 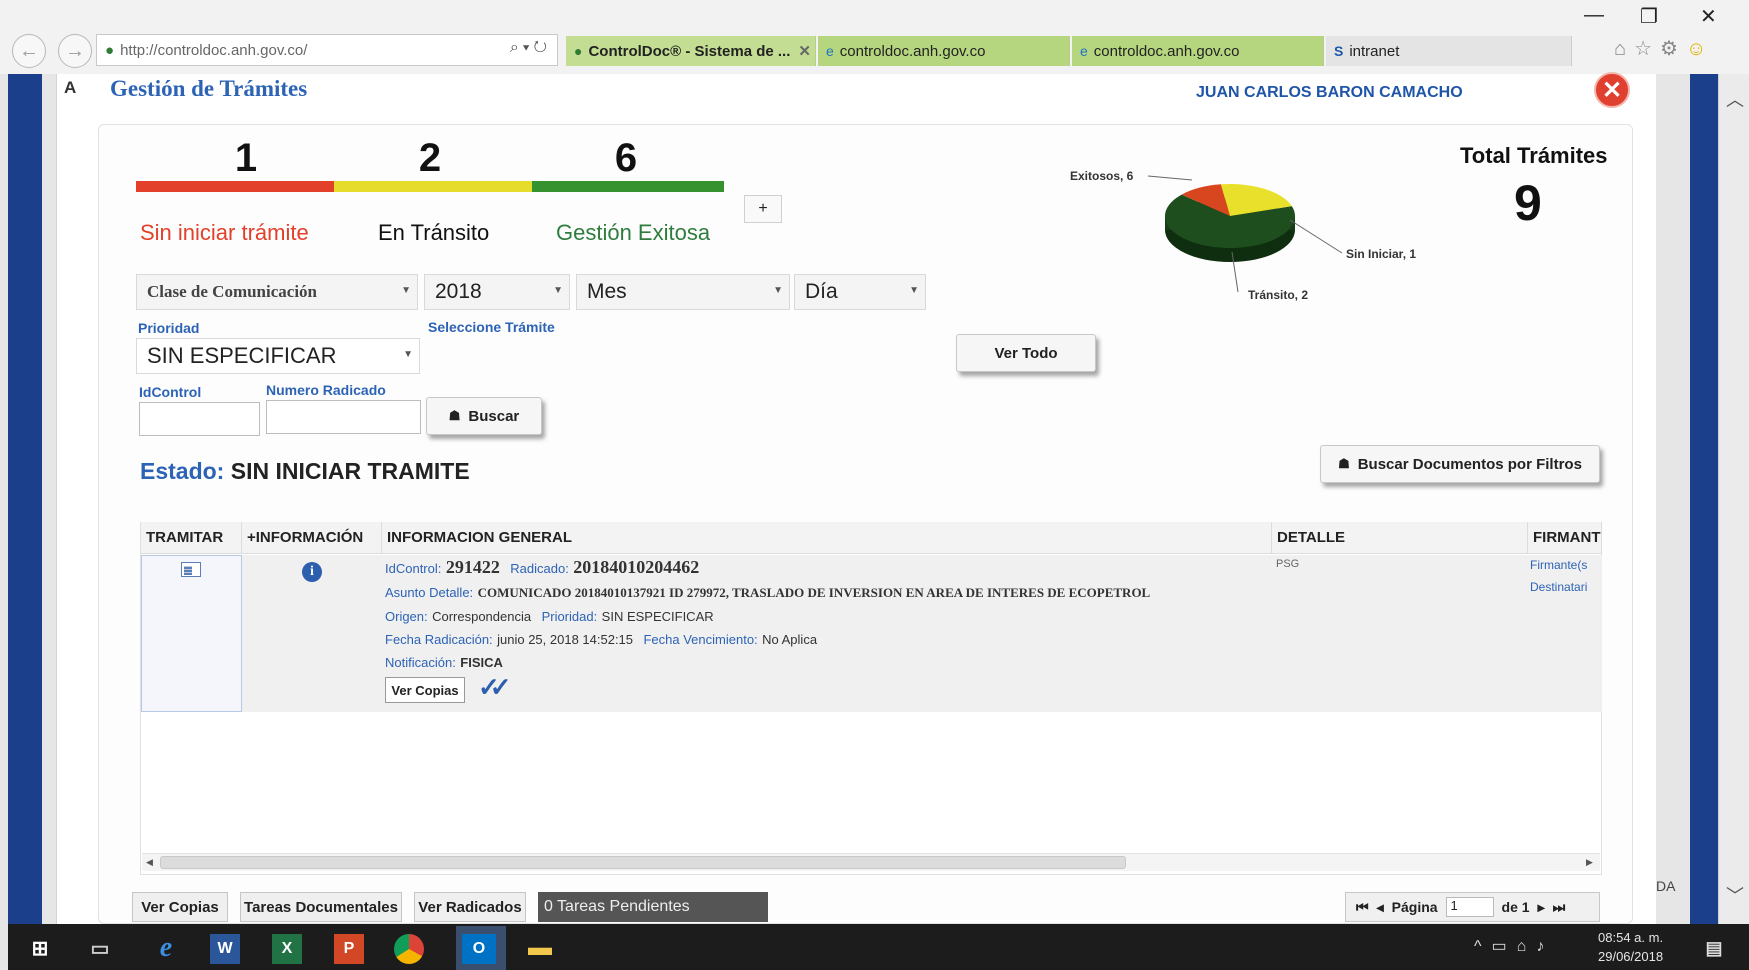 I want to click on minimize-button: —, so click(x=1594, y=15).